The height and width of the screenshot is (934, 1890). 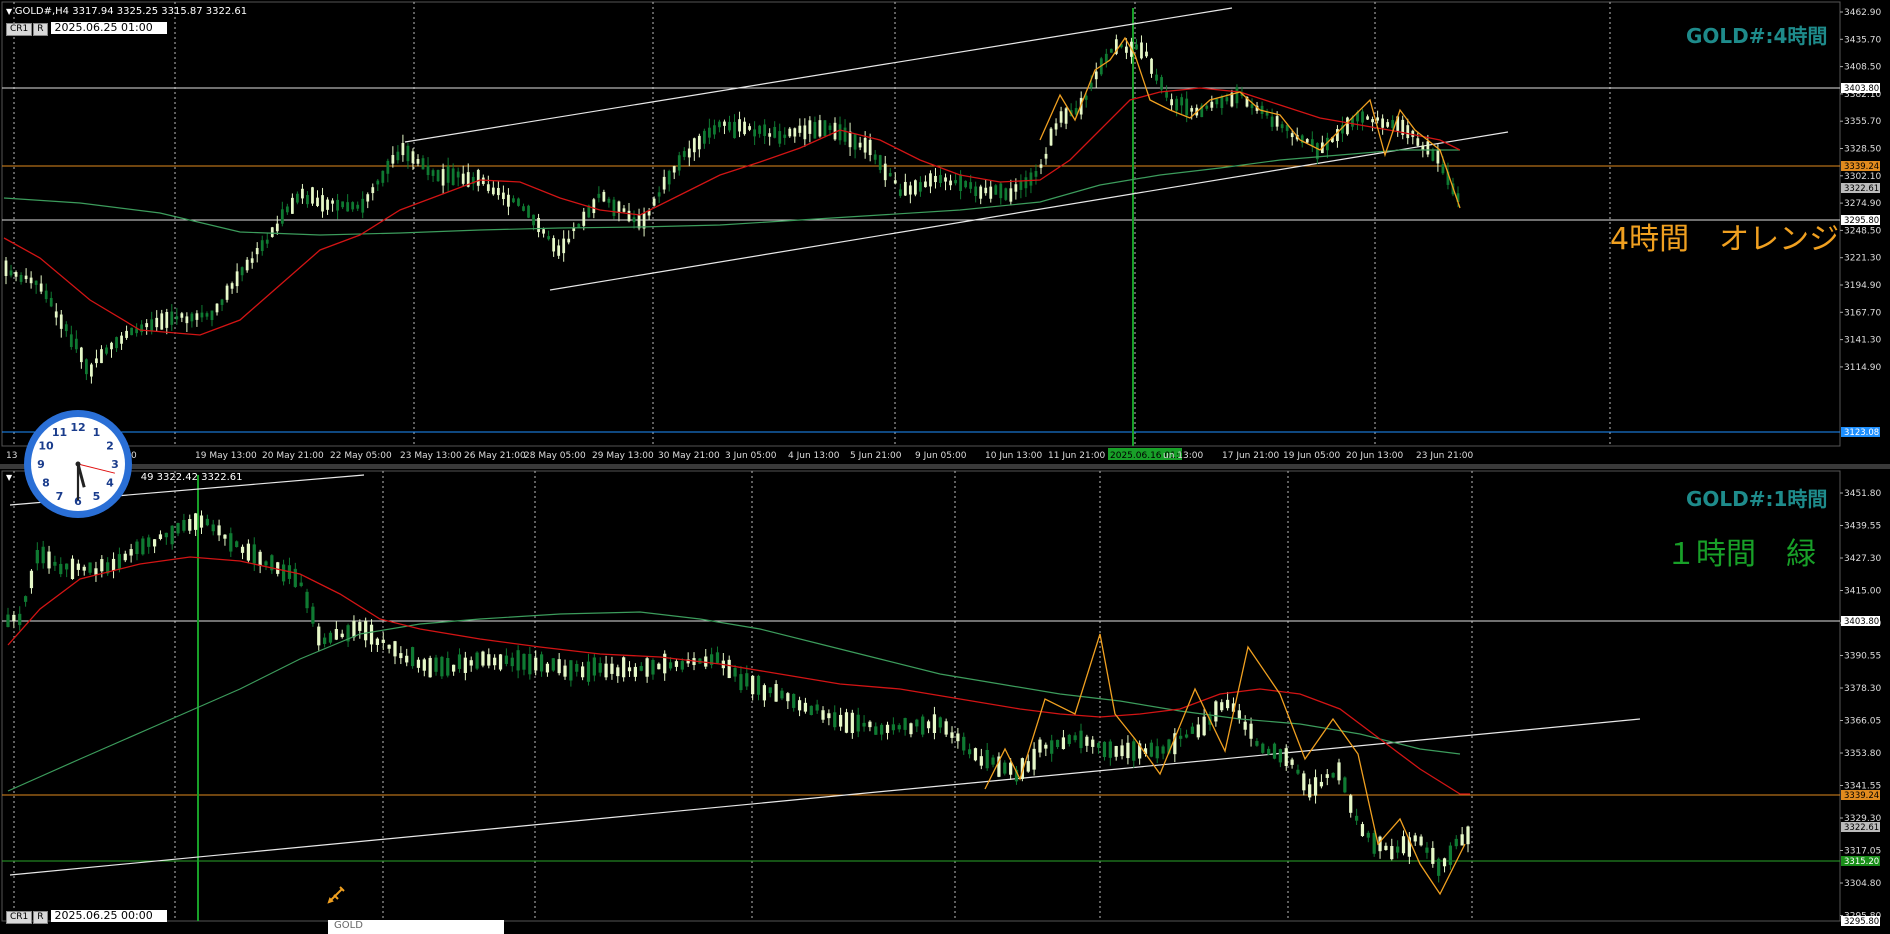 What do you see at coordinates (40, 917) in the screenshot?
I see `h1-r-button: R` at bounding box center [40, 917].